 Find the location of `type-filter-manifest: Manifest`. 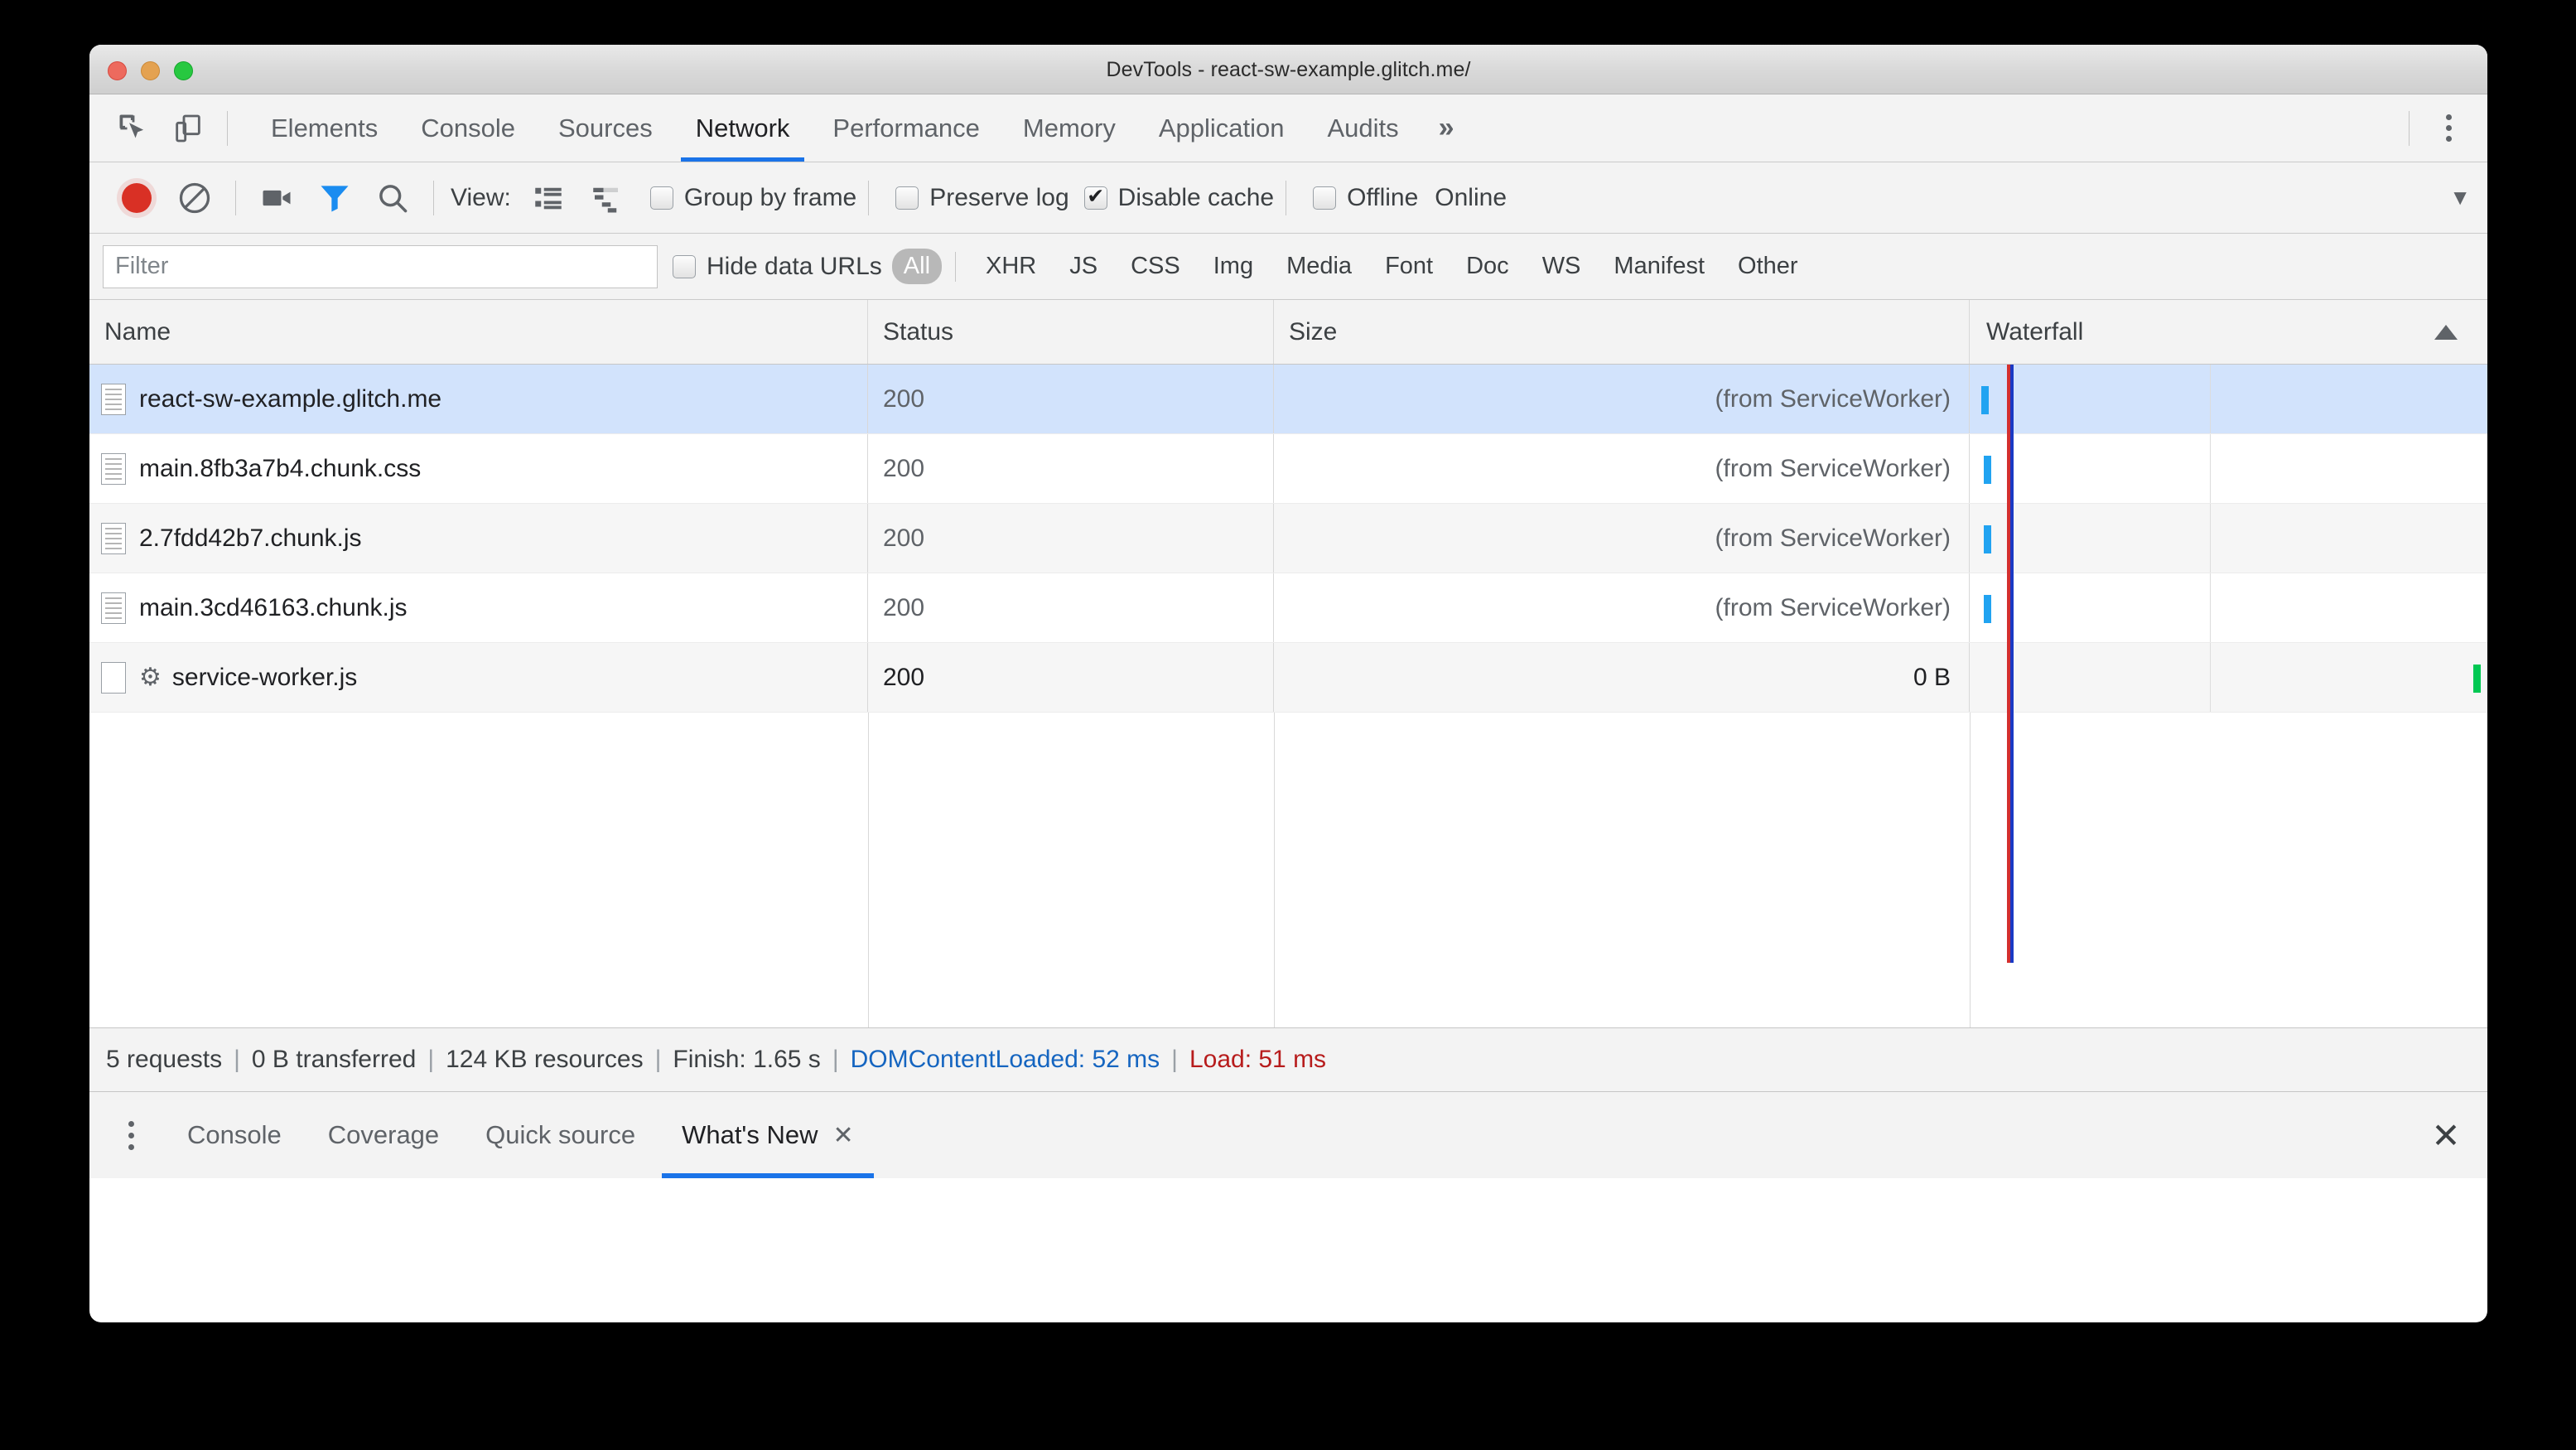

type-filter-manifest: Manifest is located at coordinates (1659, 266).